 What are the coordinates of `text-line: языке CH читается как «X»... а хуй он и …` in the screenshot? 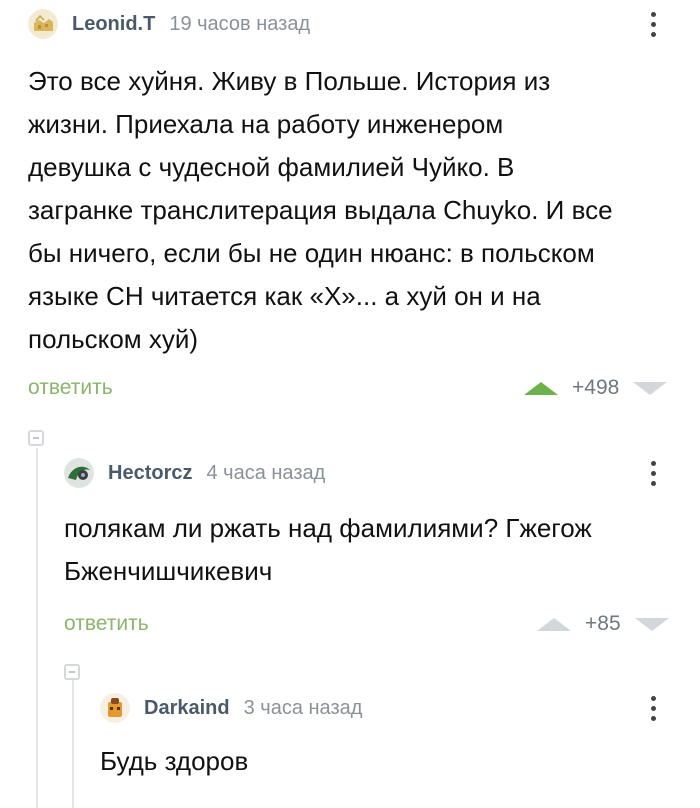 It's located at (284, 296).